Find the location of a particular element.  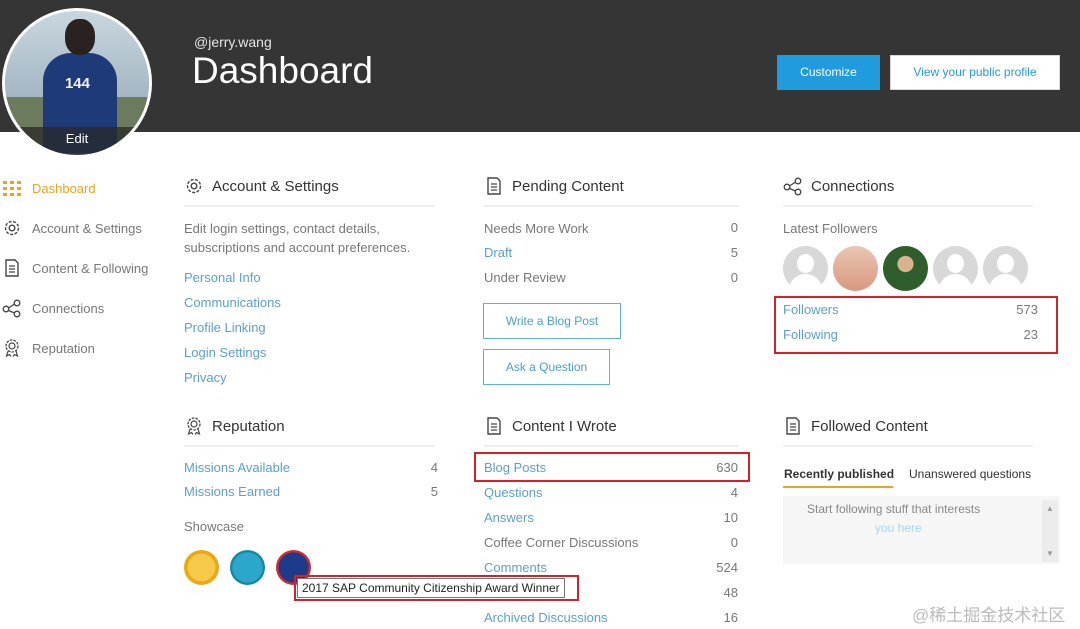

archived-discussions-count: 16 is located at coordinates (730, 617).